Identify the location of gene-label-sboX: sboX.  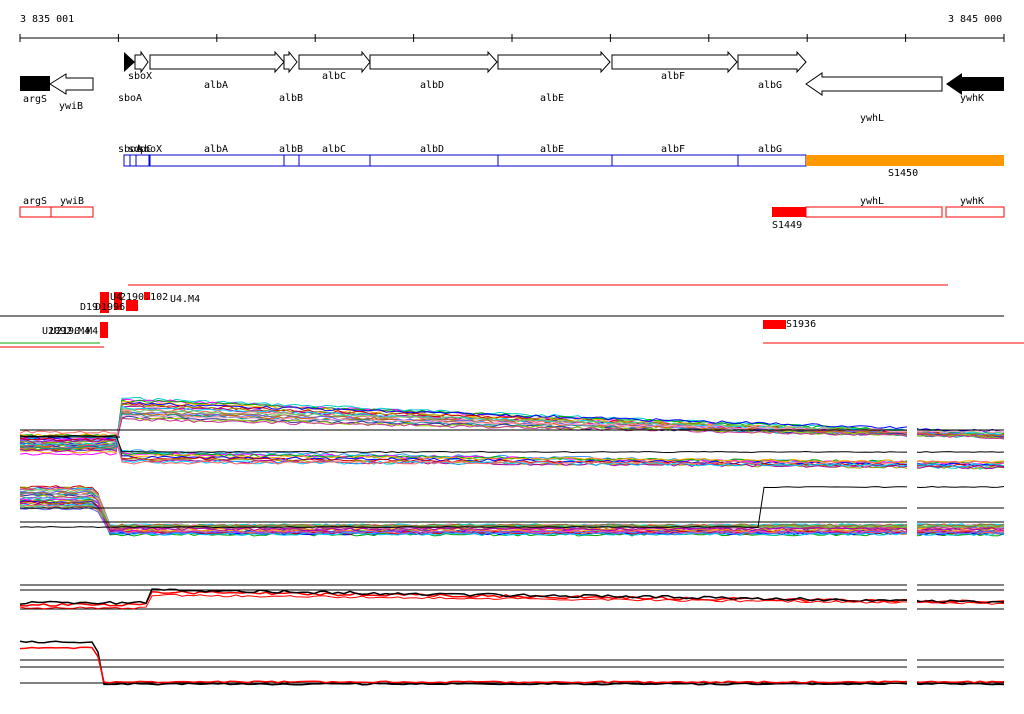
(140, 76).